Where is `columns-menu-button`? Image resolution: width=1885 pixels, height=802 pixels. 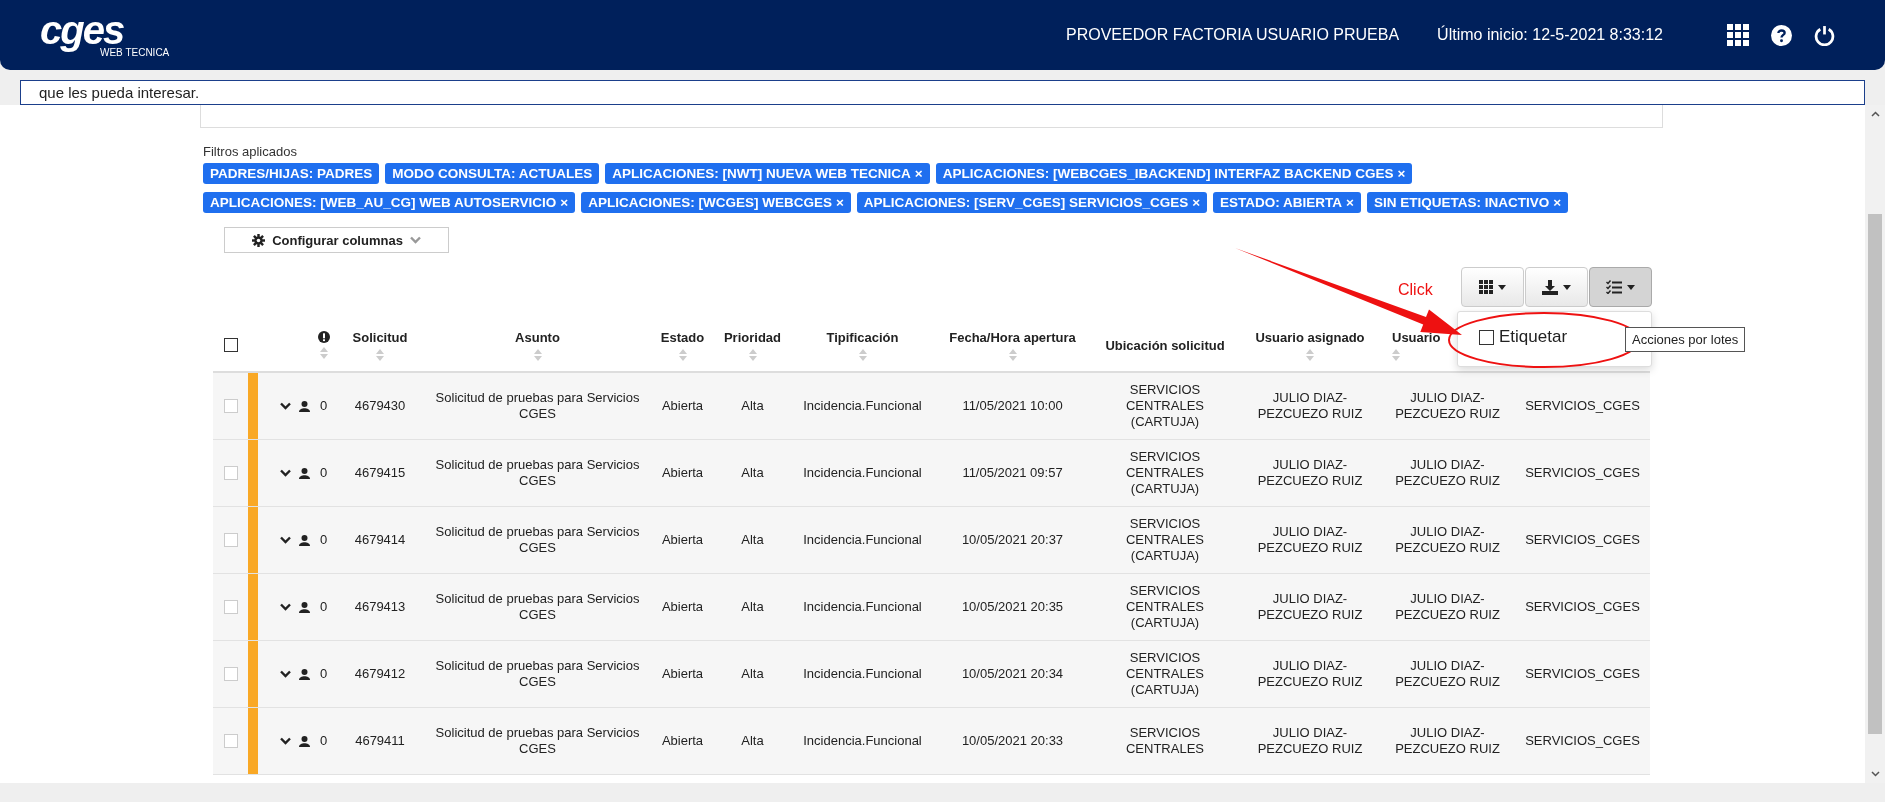 columns-menu-button is located at coordinates (1492, 287).